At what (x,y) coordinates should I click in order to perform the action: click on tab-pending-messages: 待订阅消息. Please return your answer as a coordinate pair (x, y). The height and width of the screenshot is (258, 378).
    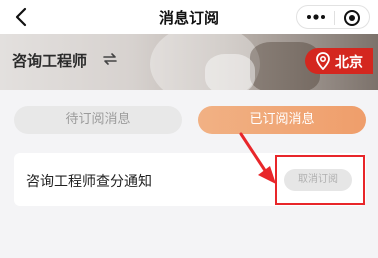
    Looking at the image, I should click on (98, 120).